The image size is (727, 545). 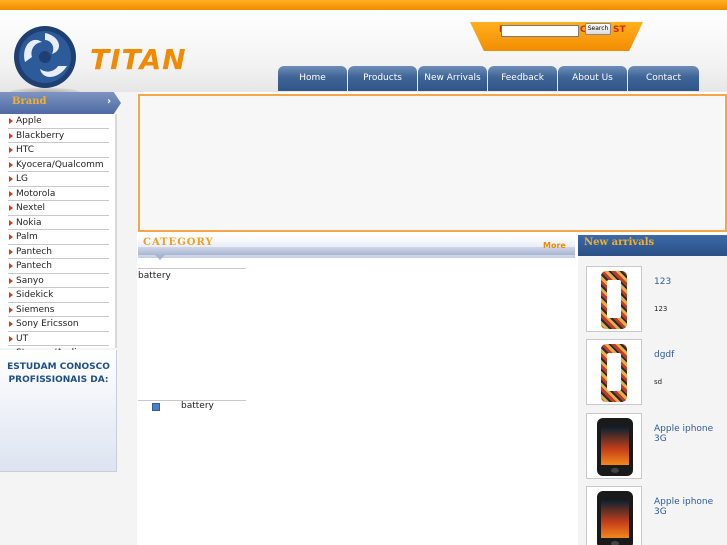 I want to click on brand-header: Brand ›, so click(x=60, y=103).